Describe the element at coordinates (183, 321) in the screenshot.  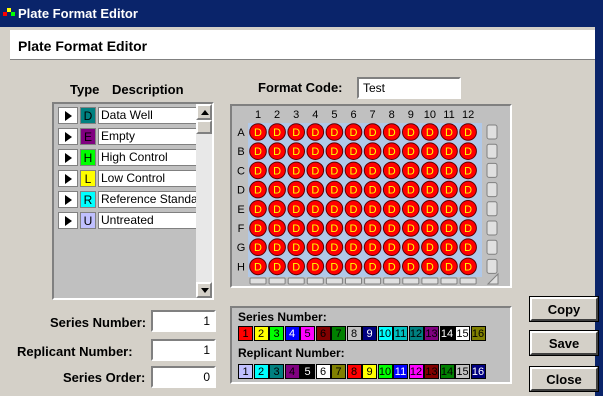
I see `series-number-input` at that location.